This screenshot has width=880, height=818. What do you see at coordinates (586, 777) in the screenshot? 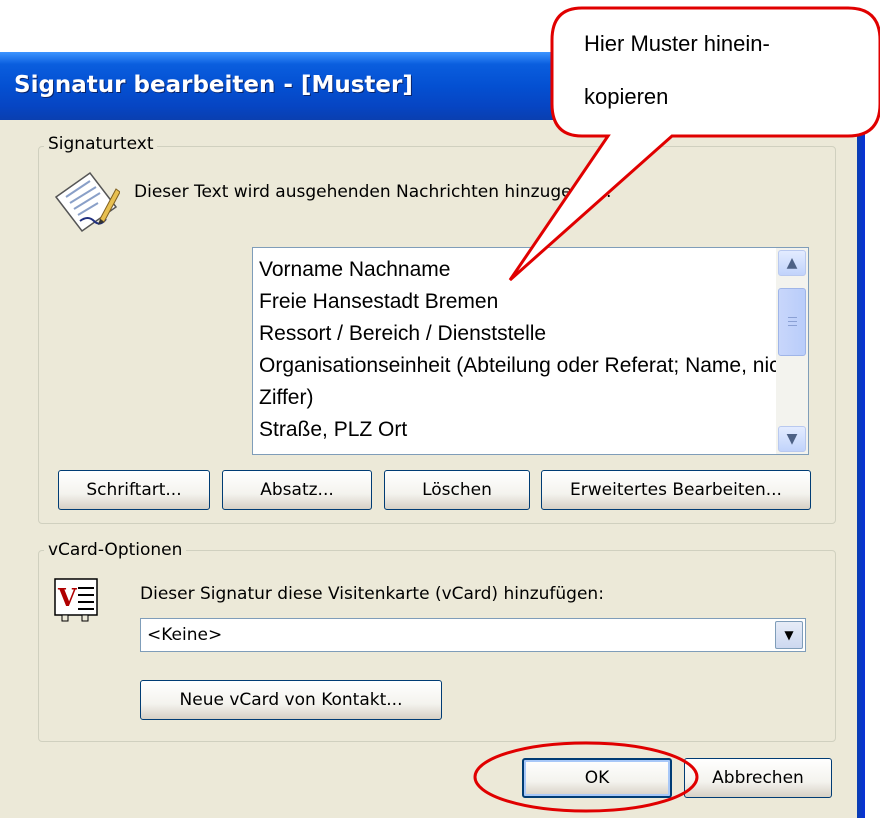
I see `ok-highlight-ellipse` at bounding box center [586, 777].